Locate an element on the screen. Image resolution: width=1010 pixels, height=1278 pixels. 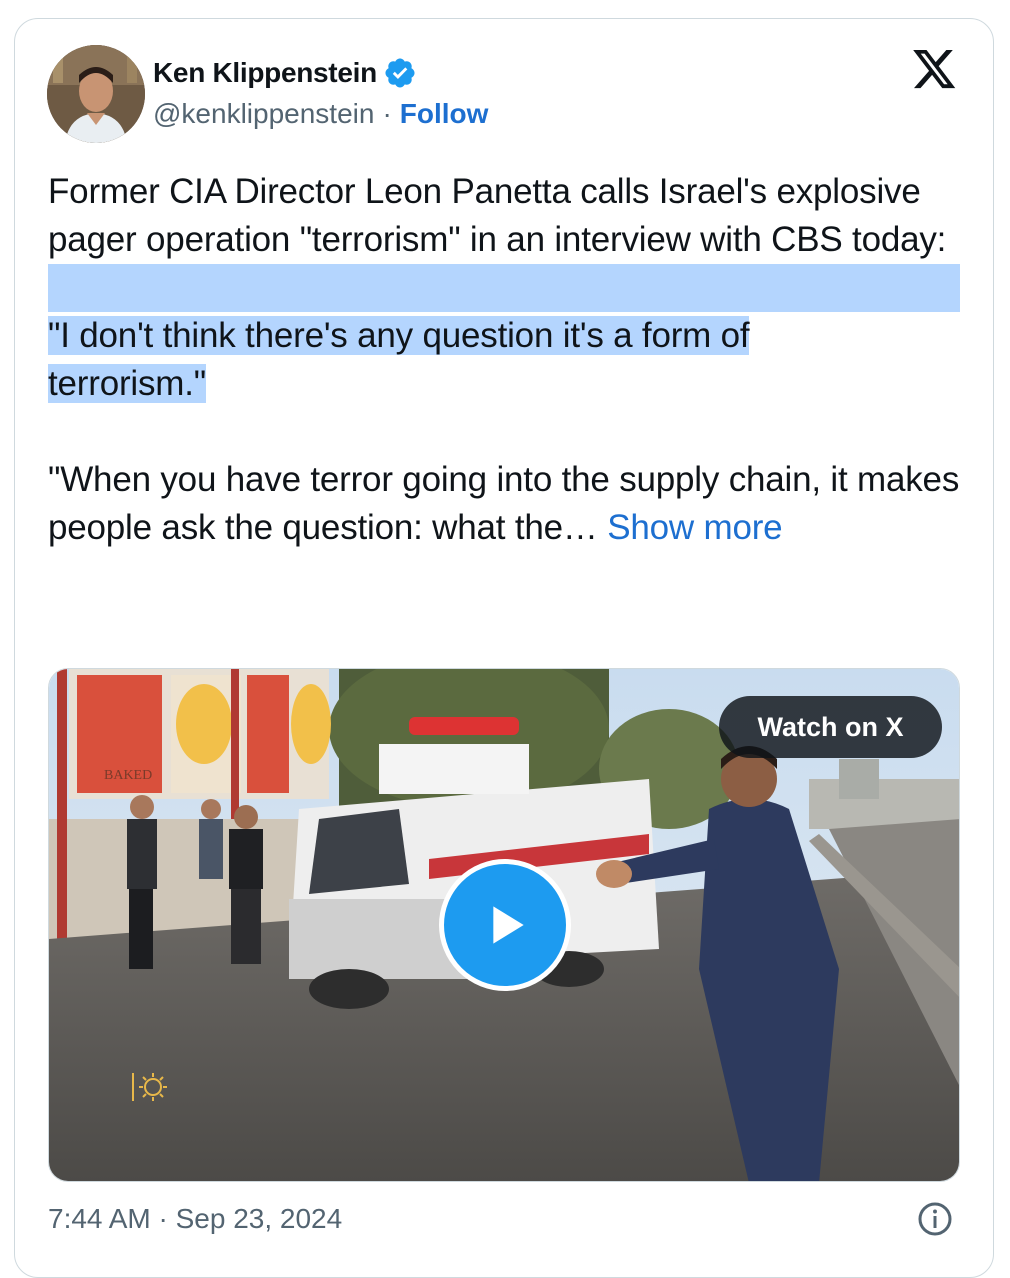
verified-badge-icon is located at coordinates (400, 73).